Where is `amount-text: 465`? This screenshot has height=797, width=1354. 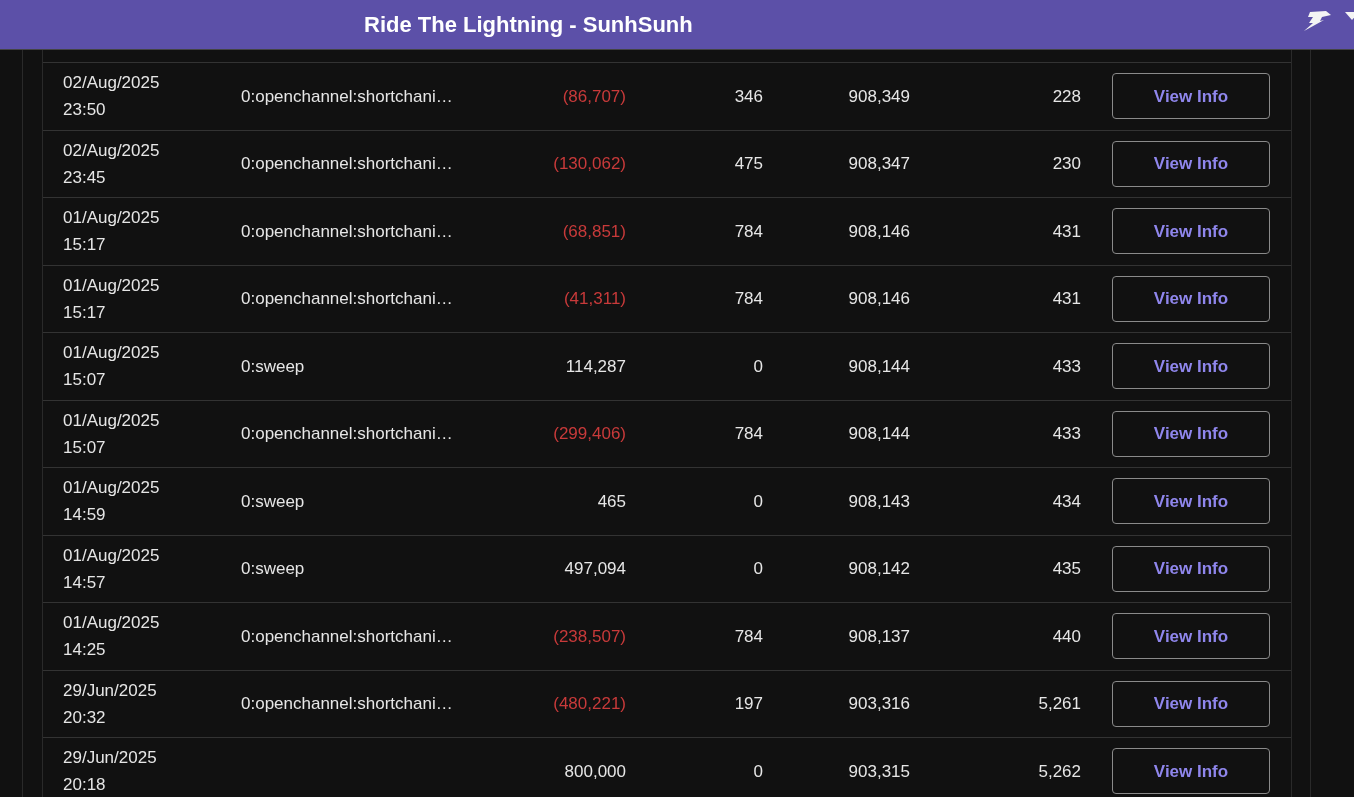 amount-text: 465 is located at coordinates (611, 501).